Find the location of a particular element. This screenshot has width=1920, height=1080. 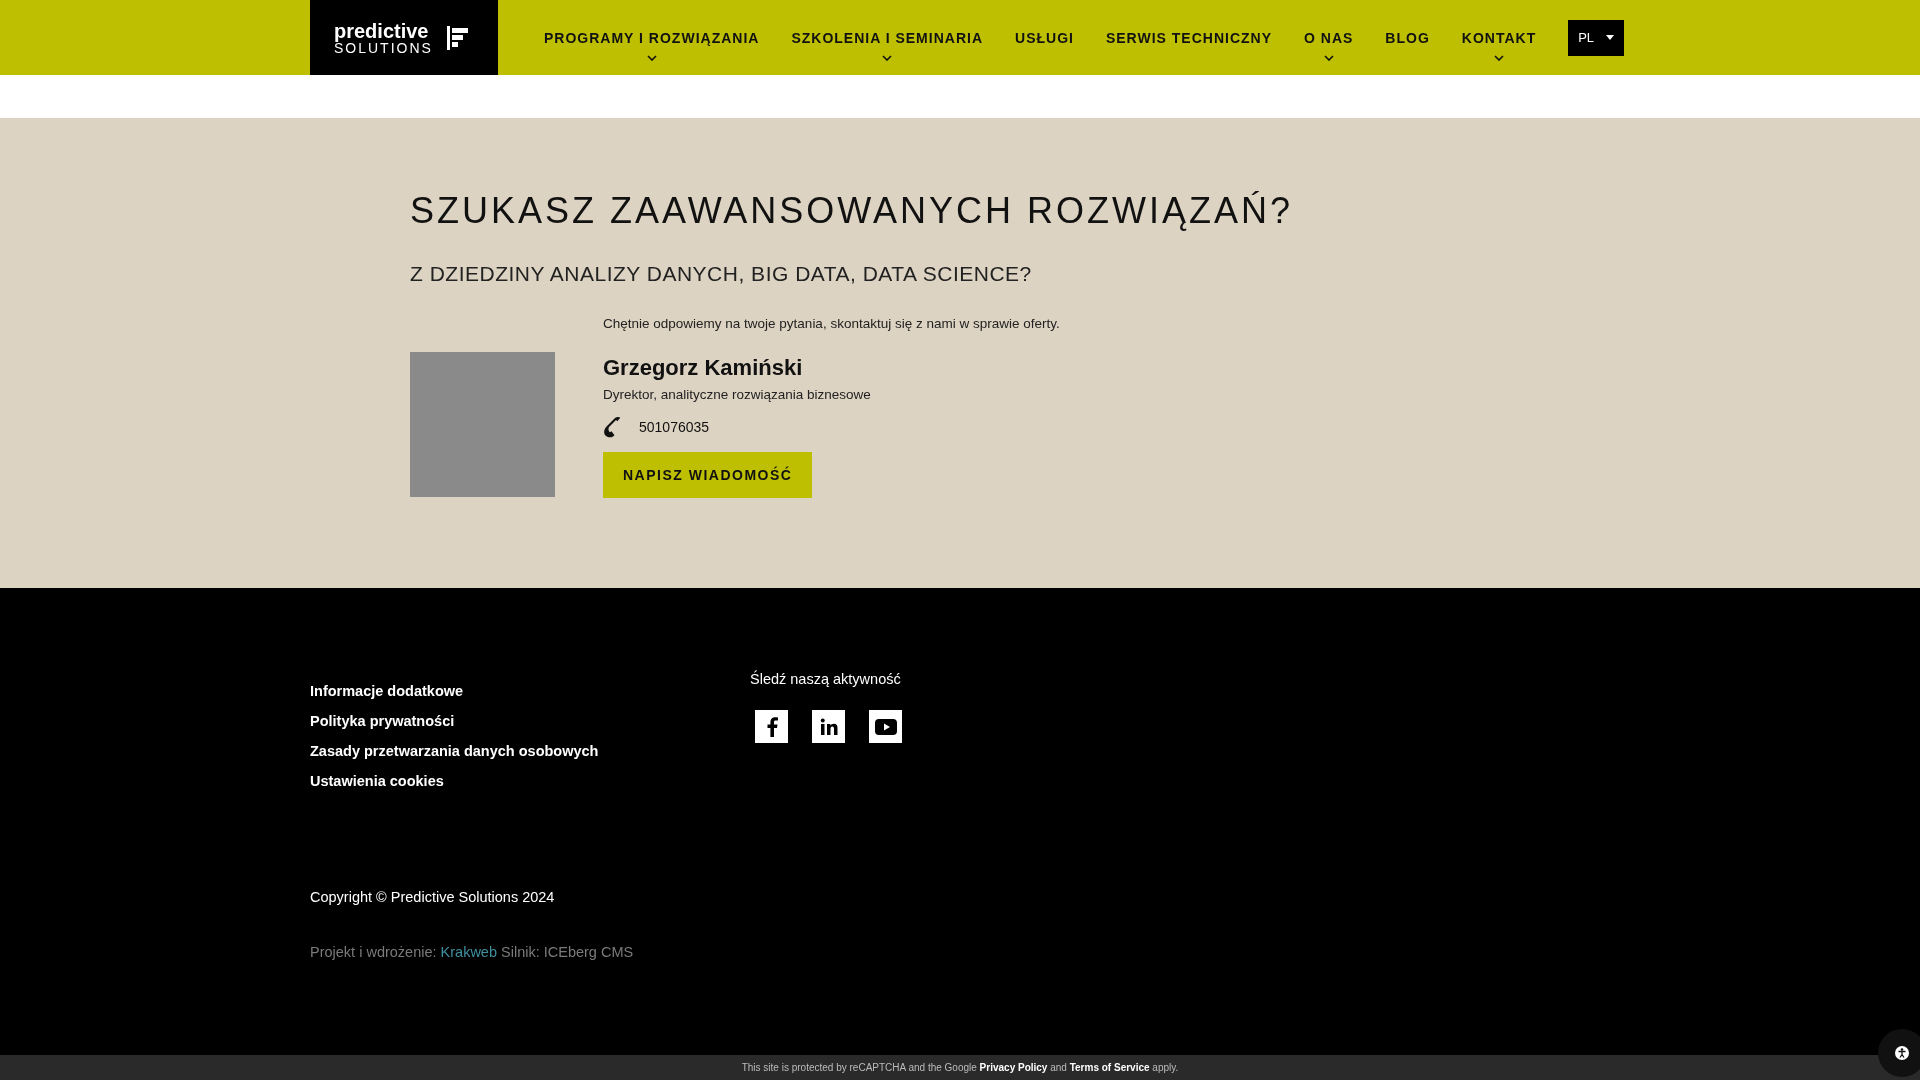

logo-text: predictive is located at coordinates (381, 30).